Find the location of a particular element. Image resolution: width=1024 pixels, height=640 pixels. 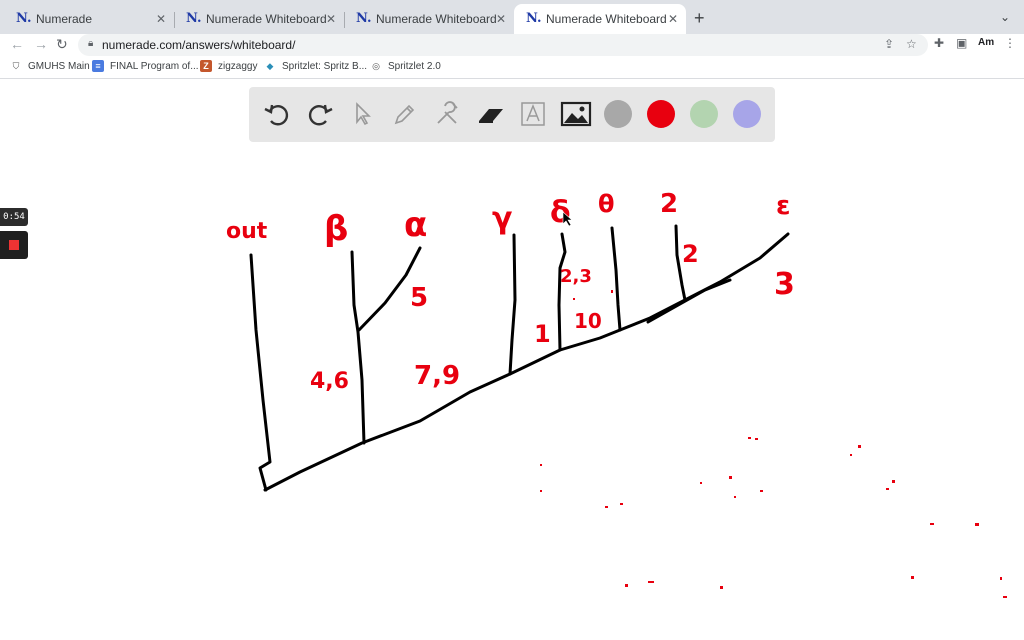

branch-gamma is located at coordinates (512, 304).